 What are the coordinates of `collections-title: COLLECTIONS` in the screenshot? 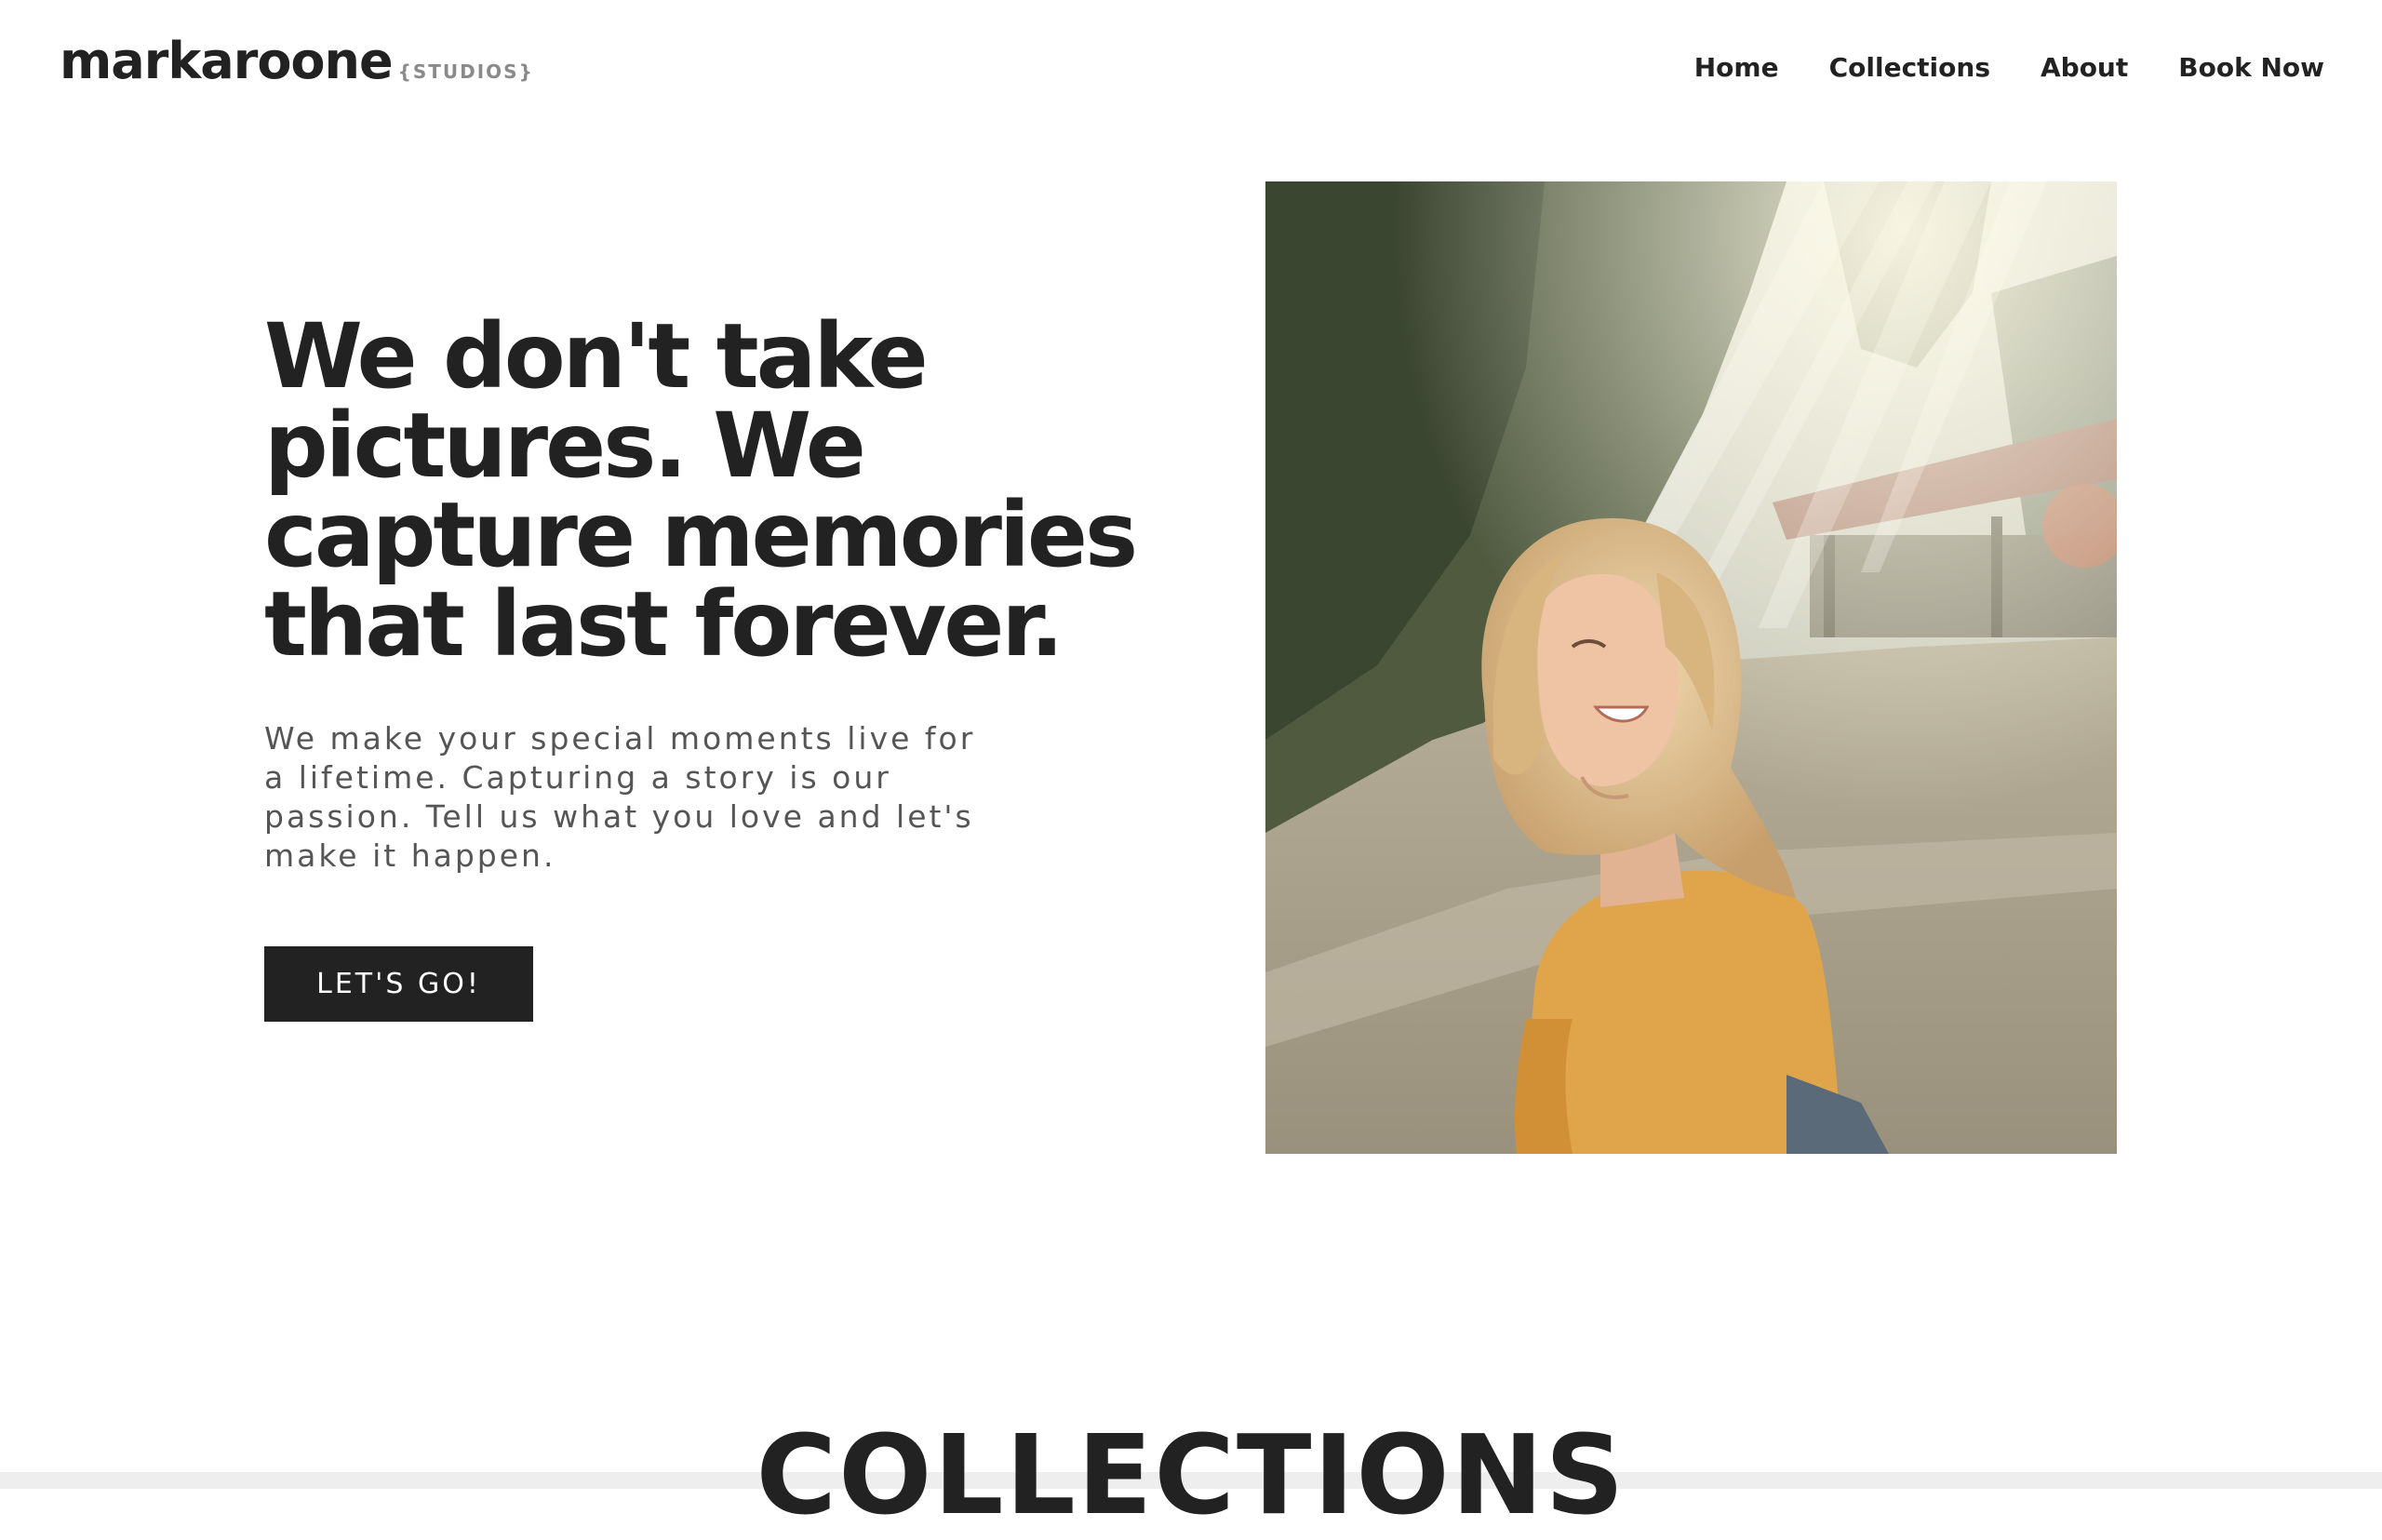 It's located at (1191, 1475).